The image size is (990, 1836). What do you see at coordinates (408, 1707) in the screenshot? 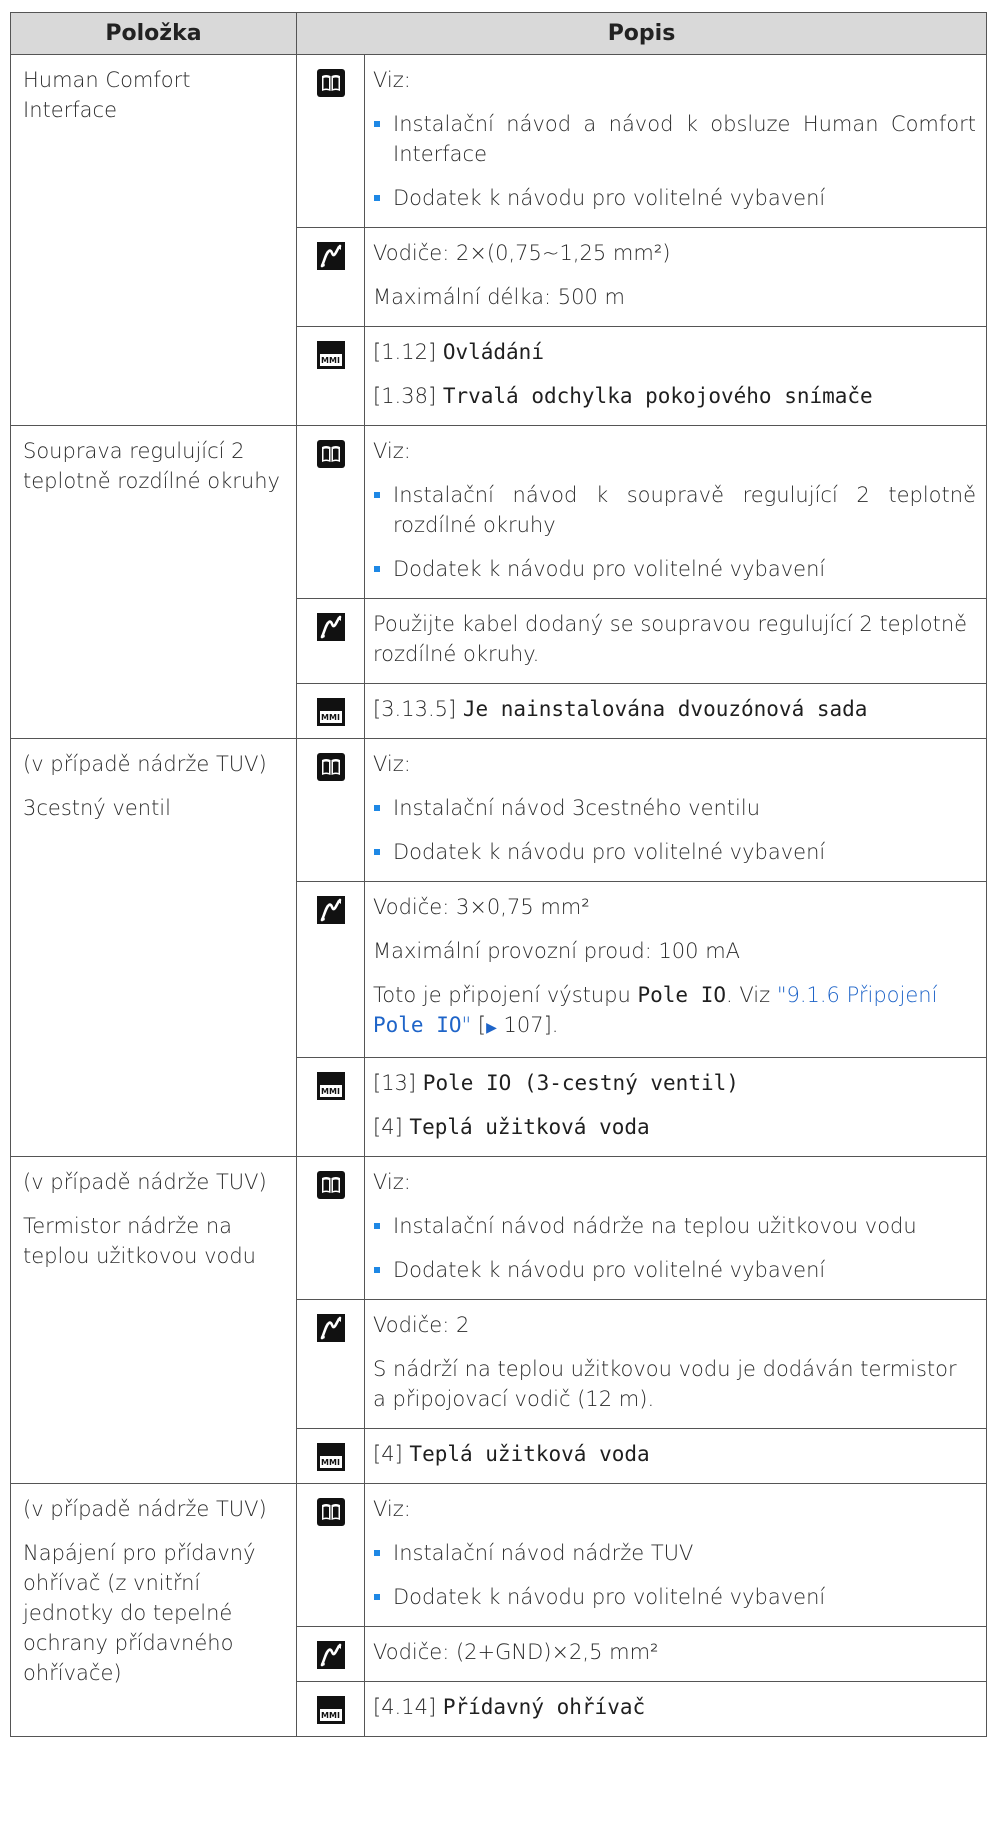
I see `setting-code: [4.14]` at bounding box center [408, 1707].